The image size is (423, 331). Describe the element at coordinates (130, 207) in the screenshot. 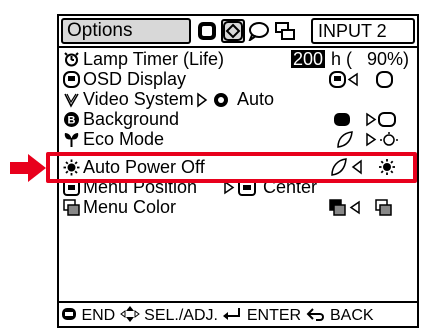

I see `menu-color-label: Menu Color` at that location.